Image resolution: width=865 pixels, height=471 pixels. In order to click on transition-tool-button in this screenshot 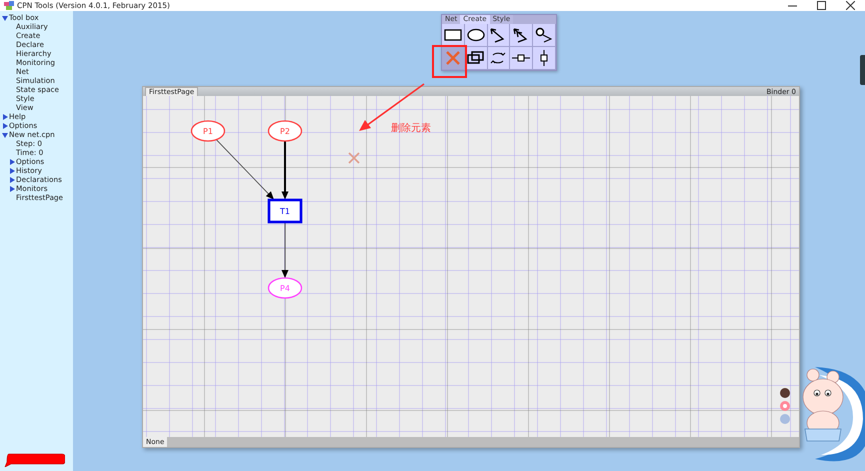, I will do `click(476, 35)`.